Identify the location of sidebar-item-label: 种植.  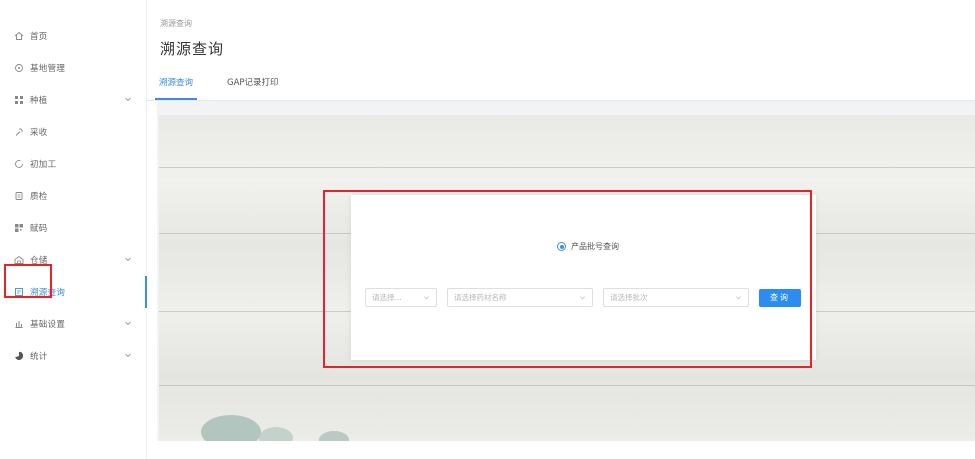
(39, 101).